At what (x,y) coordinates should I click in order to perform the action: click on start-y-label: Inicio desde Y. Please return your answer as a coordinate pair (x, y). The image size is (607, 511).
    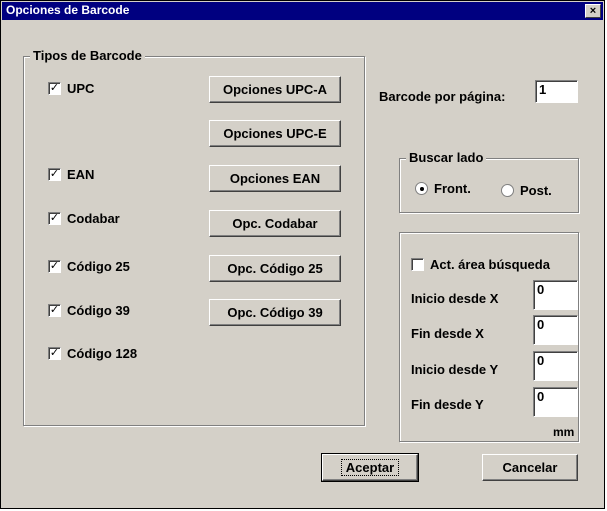
    Looking at the image, I should click on (455, 369).